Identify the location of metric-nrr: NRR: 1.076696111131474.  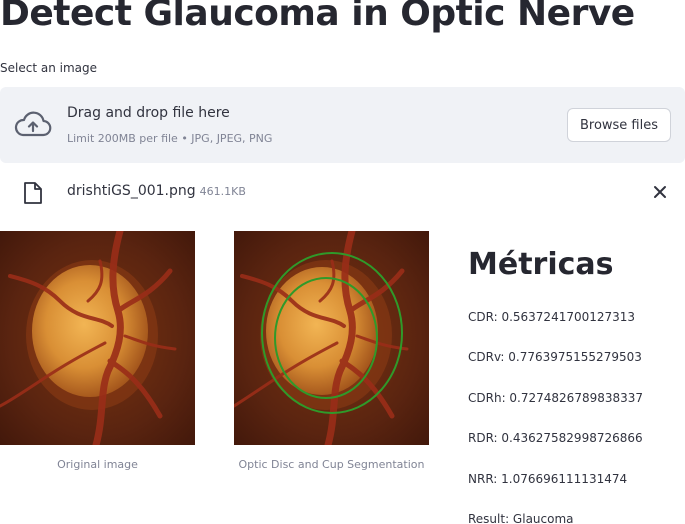
(548, 479).